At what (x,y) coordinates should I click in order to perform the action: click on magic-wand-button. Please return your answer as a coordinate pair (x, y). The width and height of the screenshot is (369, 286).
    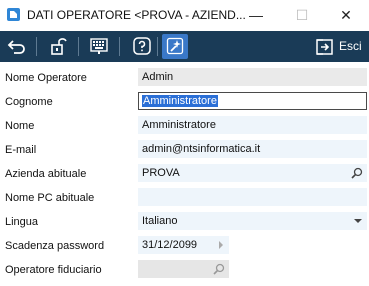
    Looking at the image, I should click on (175, 46).